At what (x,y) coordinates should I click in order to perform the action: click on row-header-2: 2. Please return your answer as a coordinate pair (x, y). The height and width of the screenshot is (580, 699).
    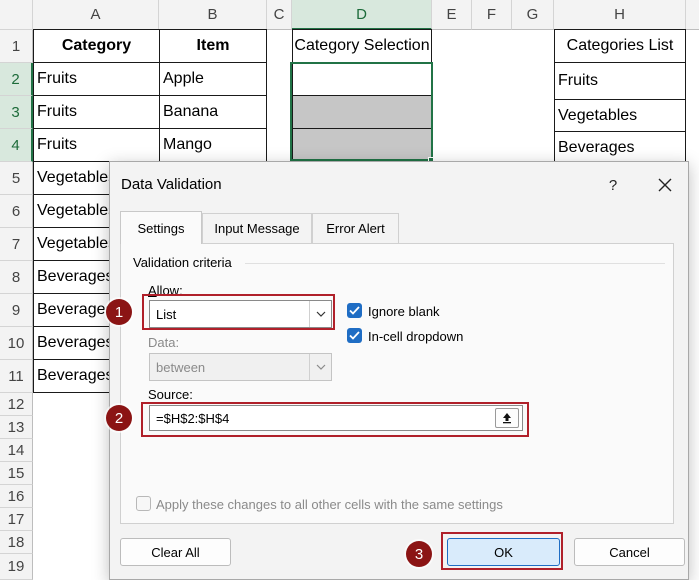
    Looking at the image, I should click on (16, 79).